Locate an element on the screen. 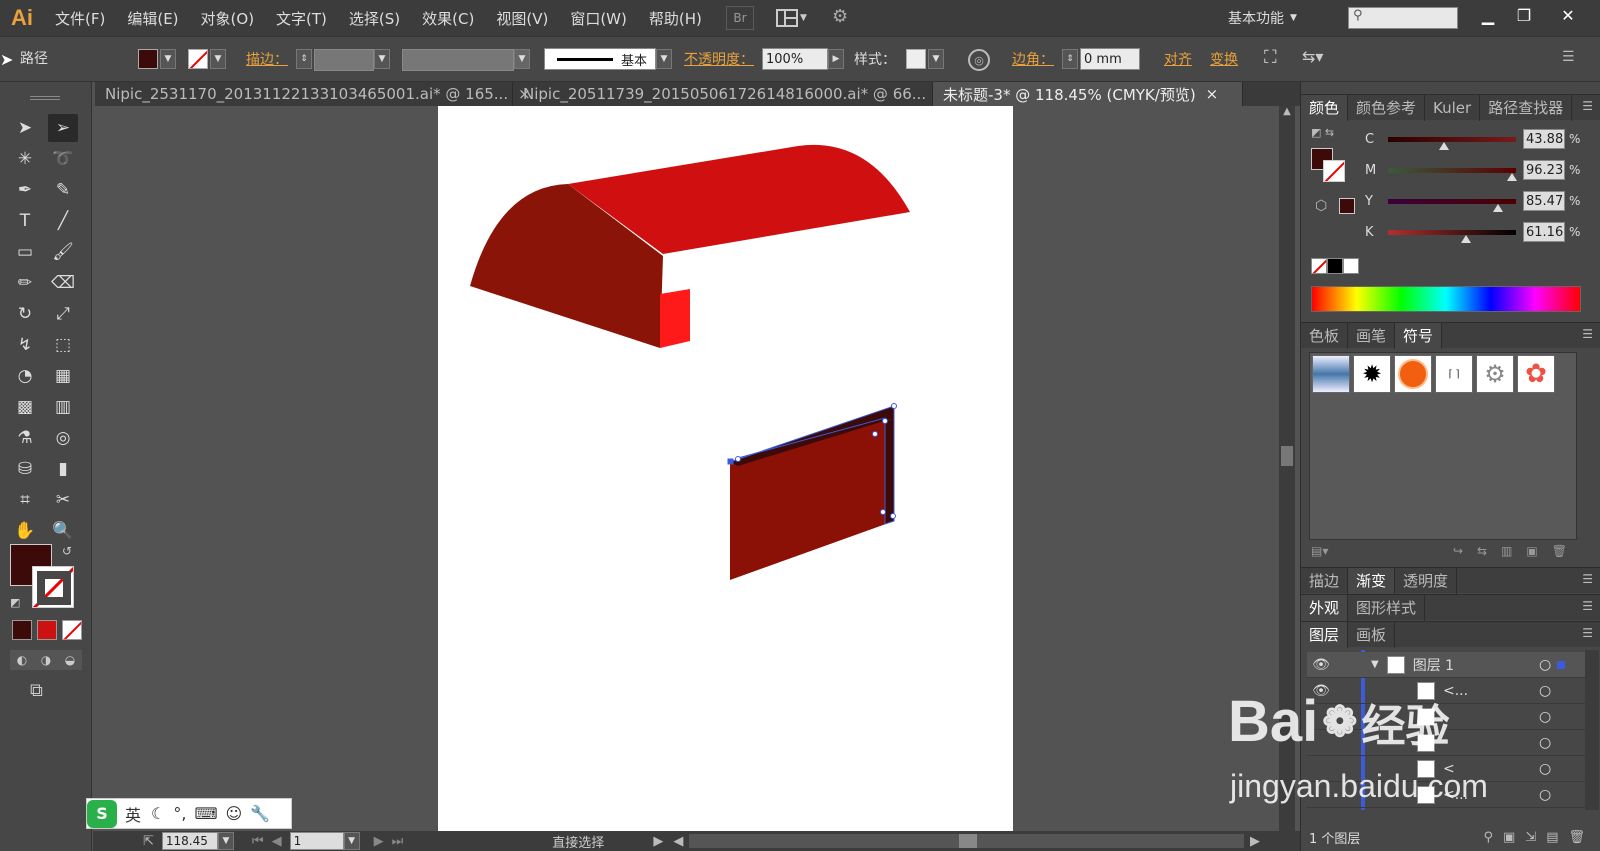 This screenshot has width=1600, height=851. eraser-tool-icon: ⌫ is located at coordinates (63, 283).